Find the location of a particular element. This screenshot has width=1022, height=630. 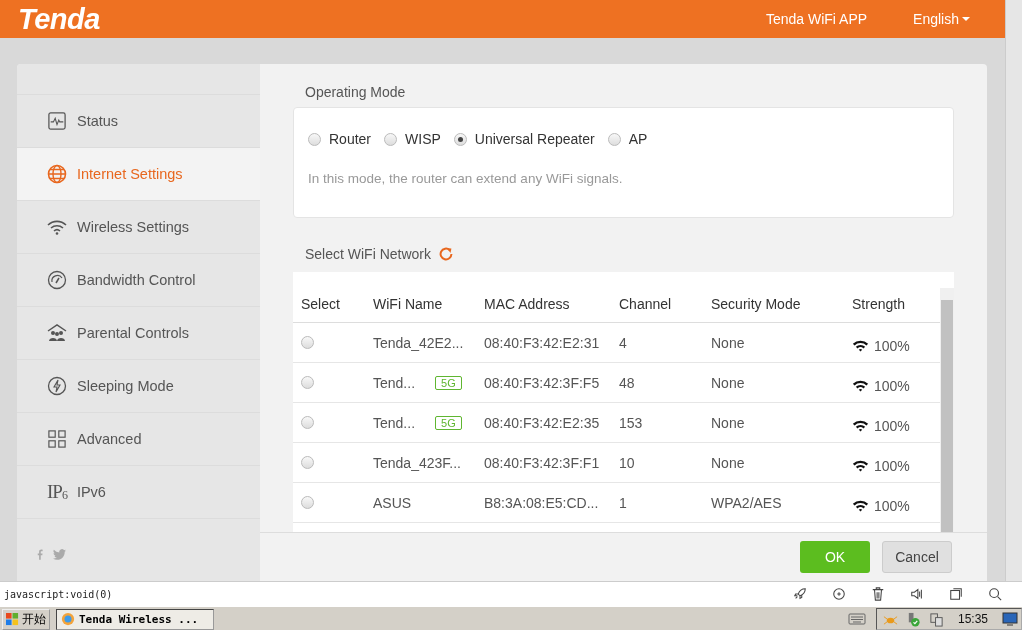

clock-time: 15:35 is located at coordinates (972, 619).